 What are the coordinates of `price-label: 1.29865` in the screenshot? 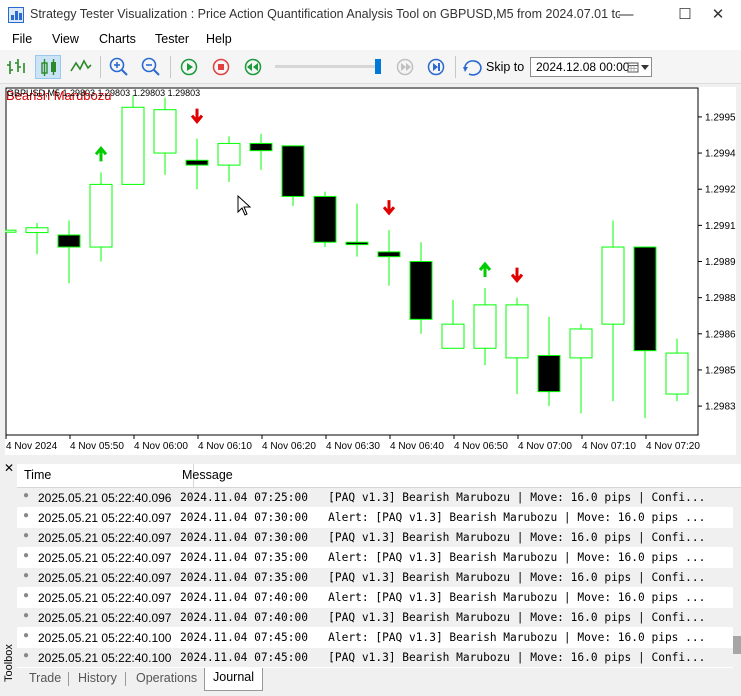 It's located at (720, 334).